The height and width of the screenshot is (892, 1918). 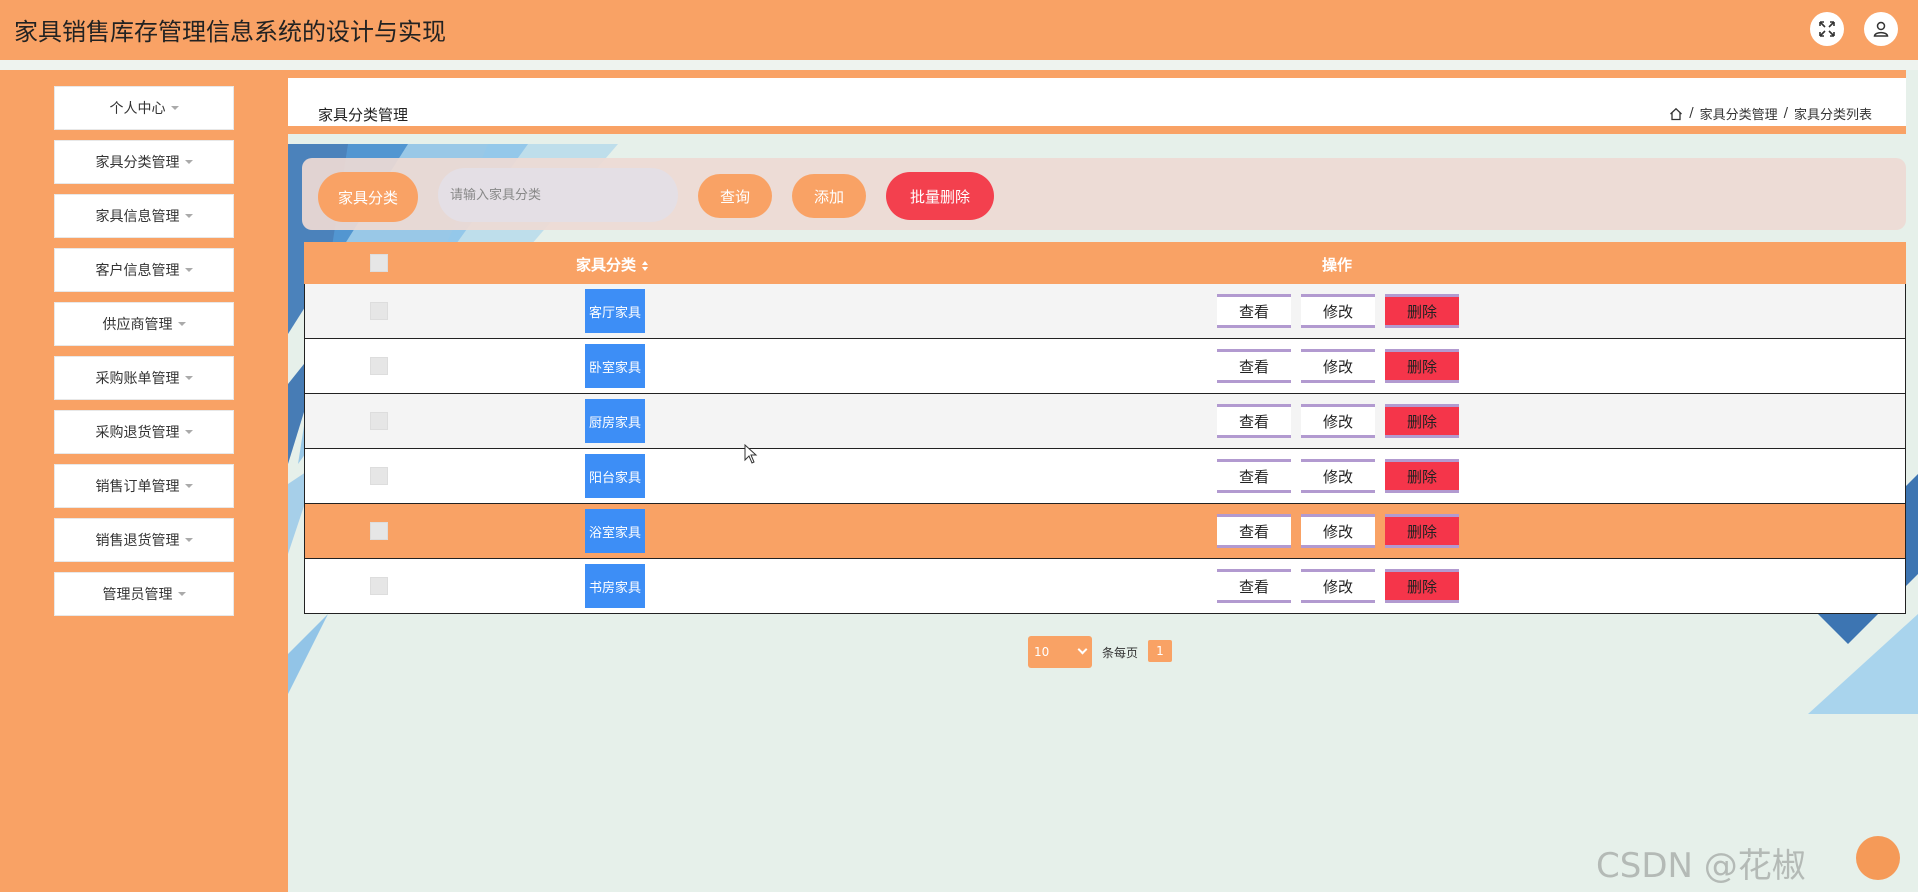 What do you see at coordinates (829, 196) in the screenshot?
I see `add-button: 添加` at bounding box center [829, 196].